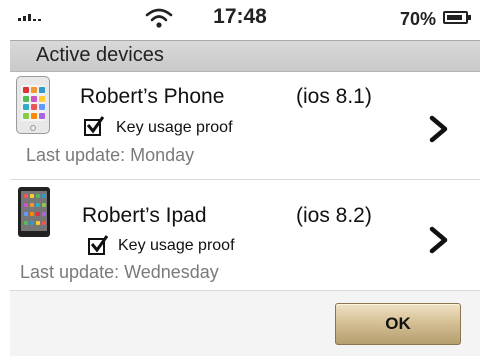 This screenshot has width=480, height=356. What do you see at coordinates (334, 96) in the screenshot?
I see `os-version: (ios 8.1)` at bounding box center [334, 96].